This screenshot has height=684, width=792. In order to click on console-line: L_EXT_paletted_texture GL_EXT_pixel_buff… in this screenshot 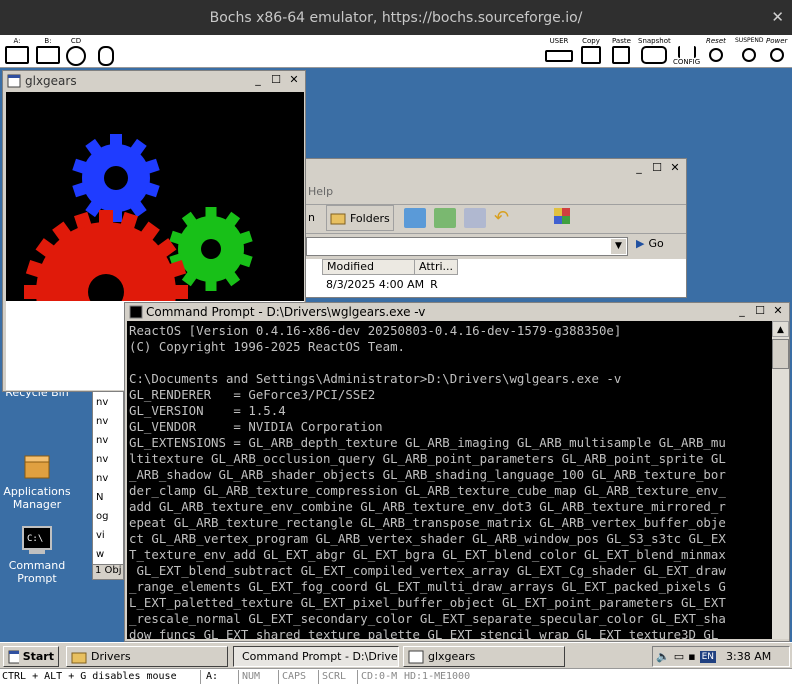, I will do `click(427, 602)`.